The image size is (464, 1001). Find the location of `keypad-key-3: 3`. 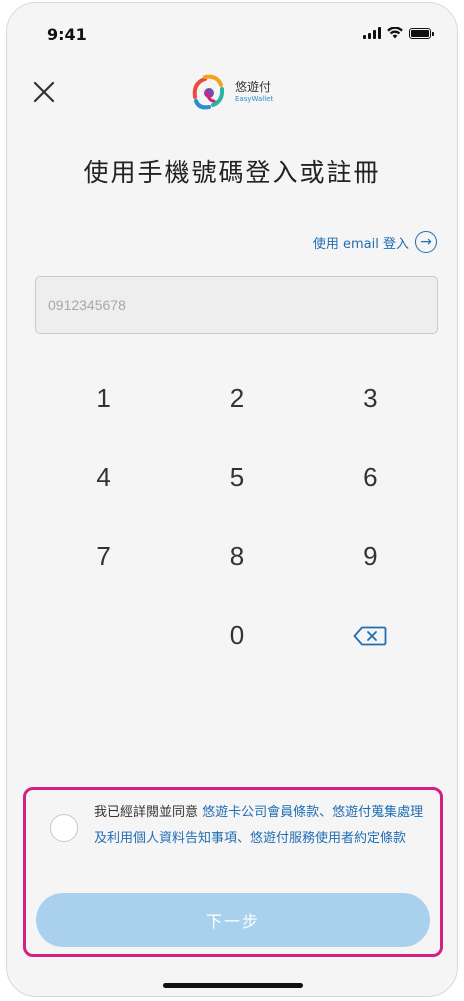

keypad-key-3: 3 is located at coordinates (370, 398).